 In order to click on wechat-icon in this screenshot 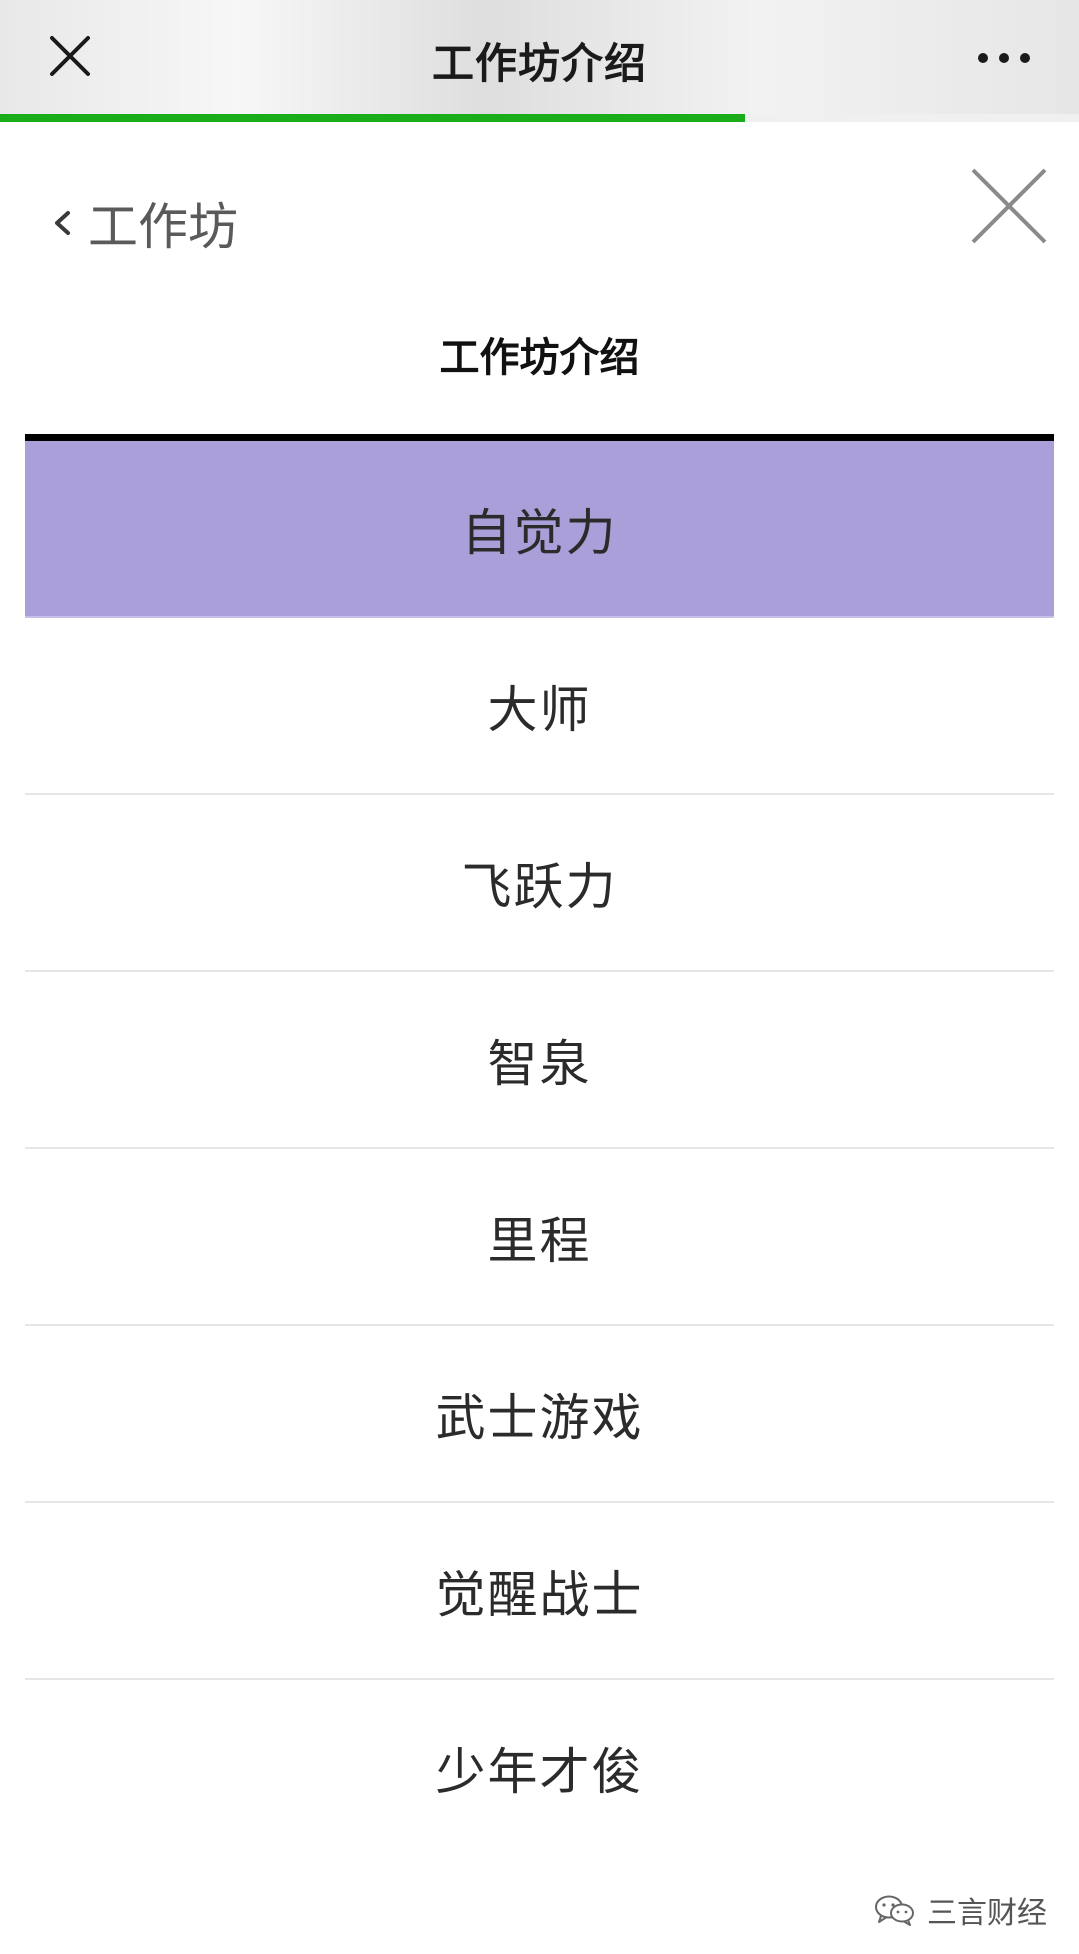, I will do `click(894, 1910)`.